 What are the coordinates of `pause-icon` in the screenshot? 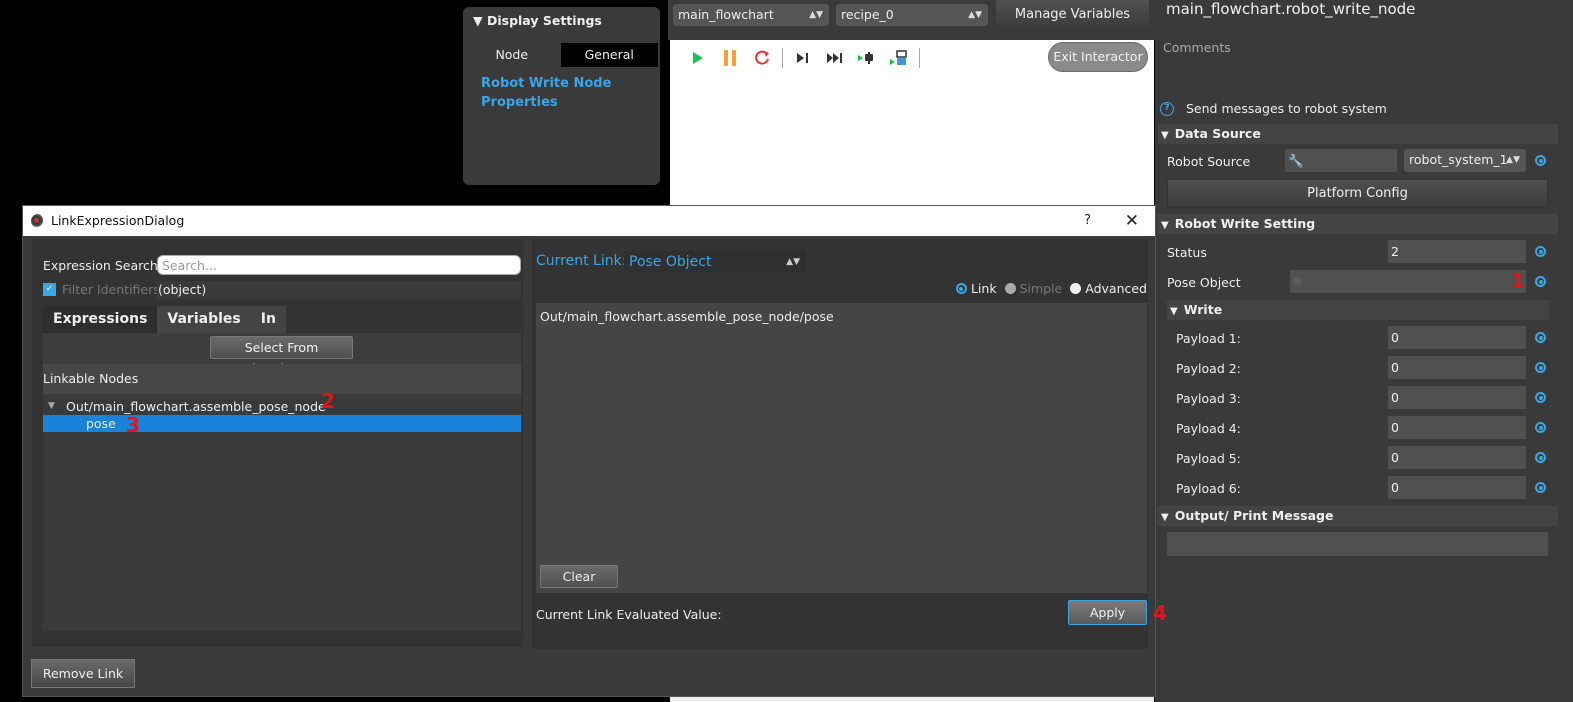 It's located at (730, 58).